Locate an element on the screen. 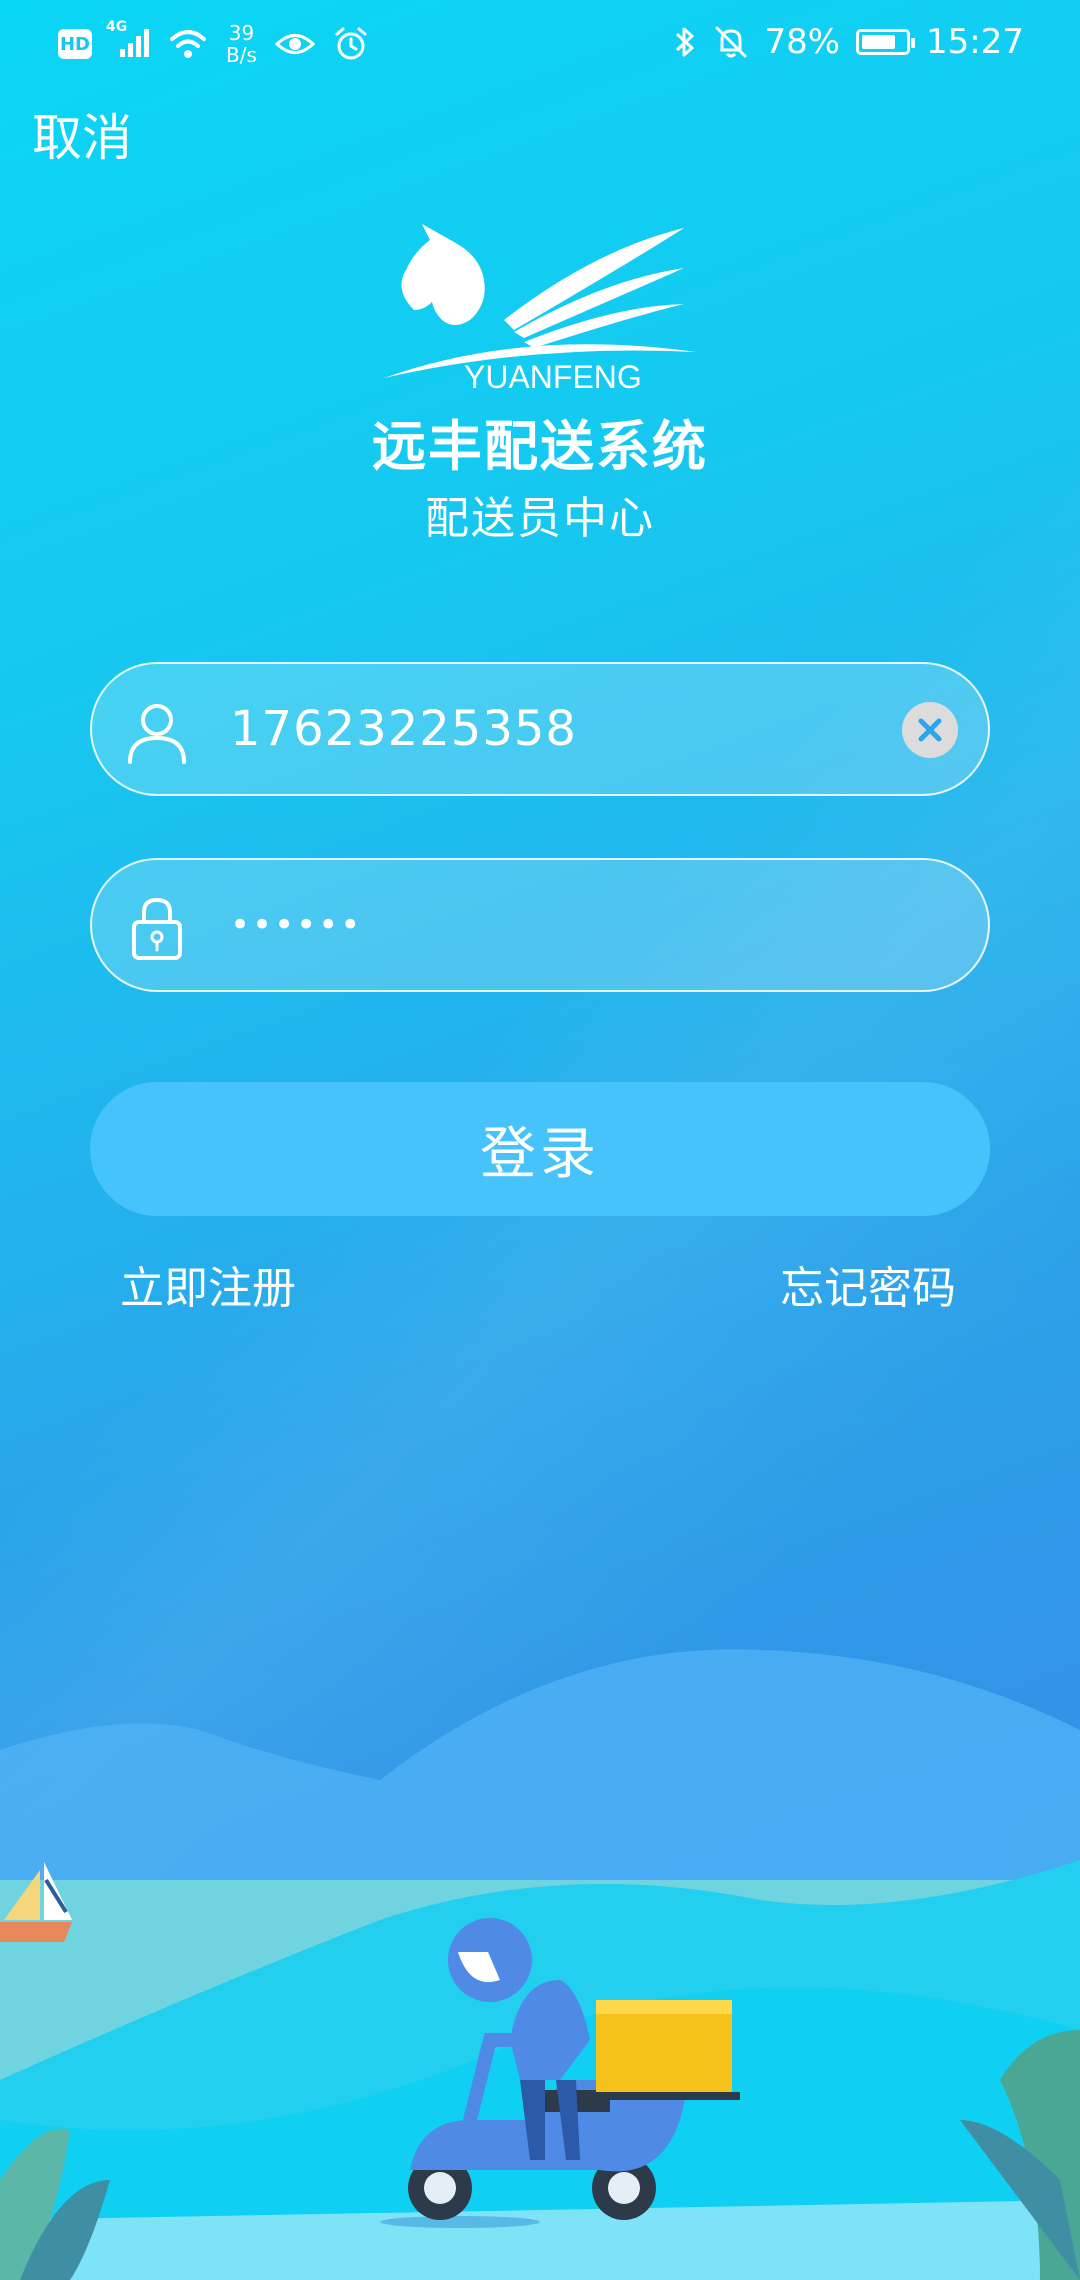 The image size is (1080, 2280). cancel-button: 取消 is located at coordinates (82, 134).